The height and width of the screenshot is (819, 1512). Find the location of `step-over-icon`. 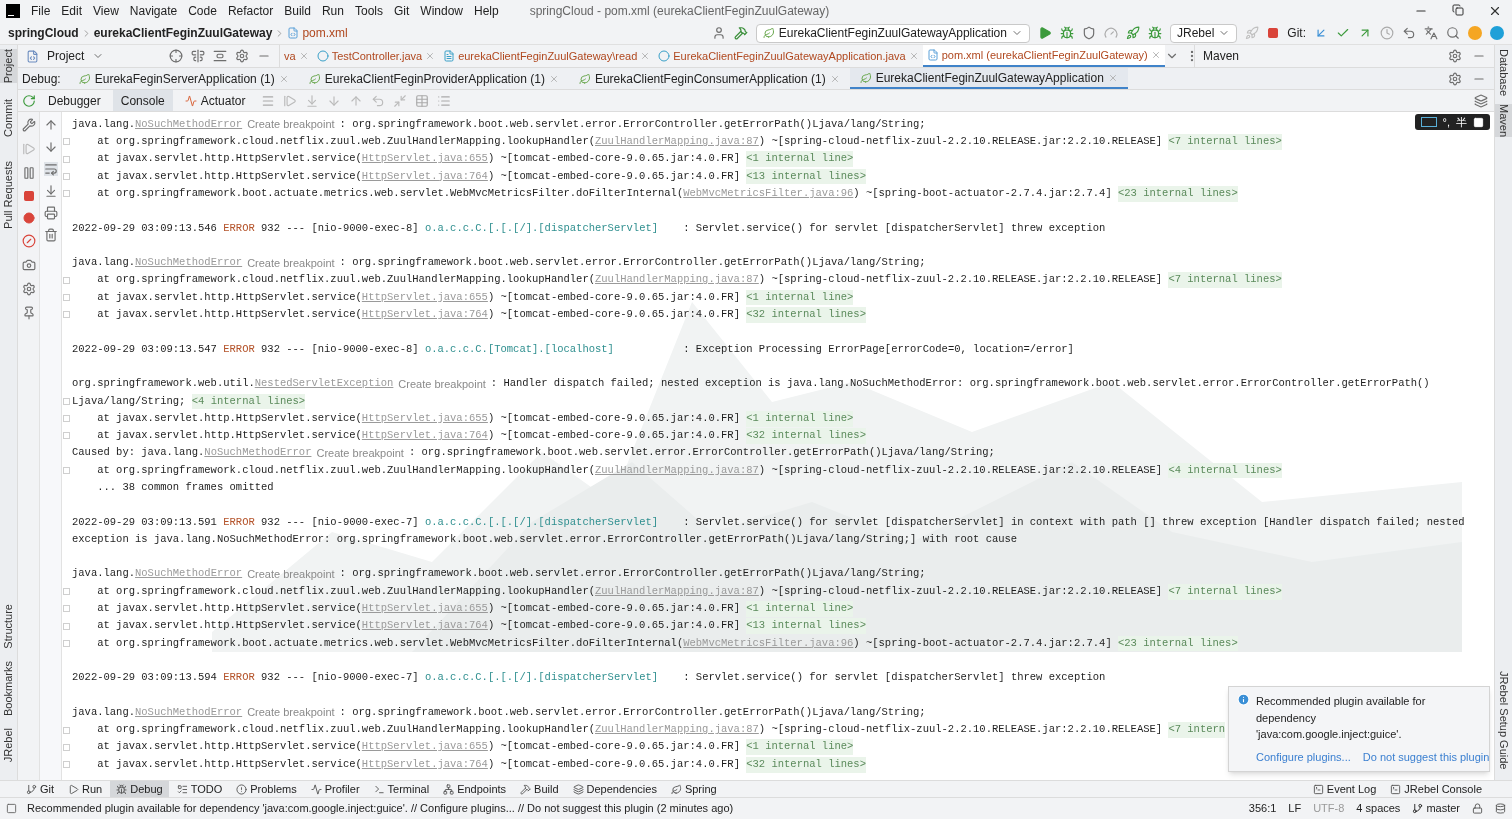

step-over-icon is located at coordinates (290, 100).